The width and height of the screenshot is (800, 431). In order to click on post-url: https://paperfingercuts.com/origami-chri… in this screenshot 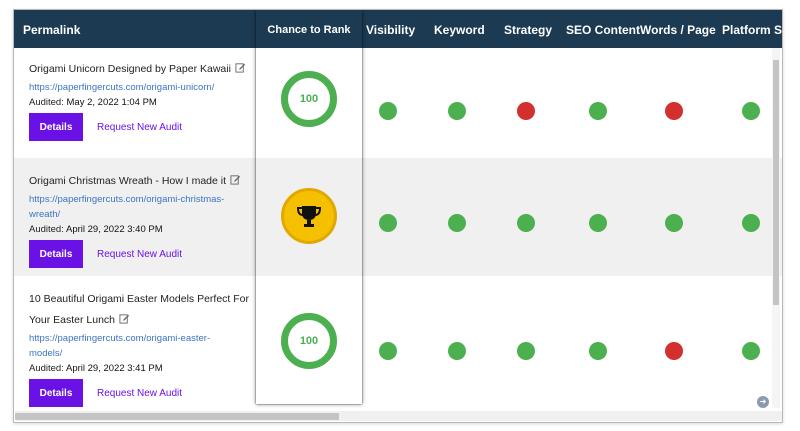, I will do `click(136, 207)`.